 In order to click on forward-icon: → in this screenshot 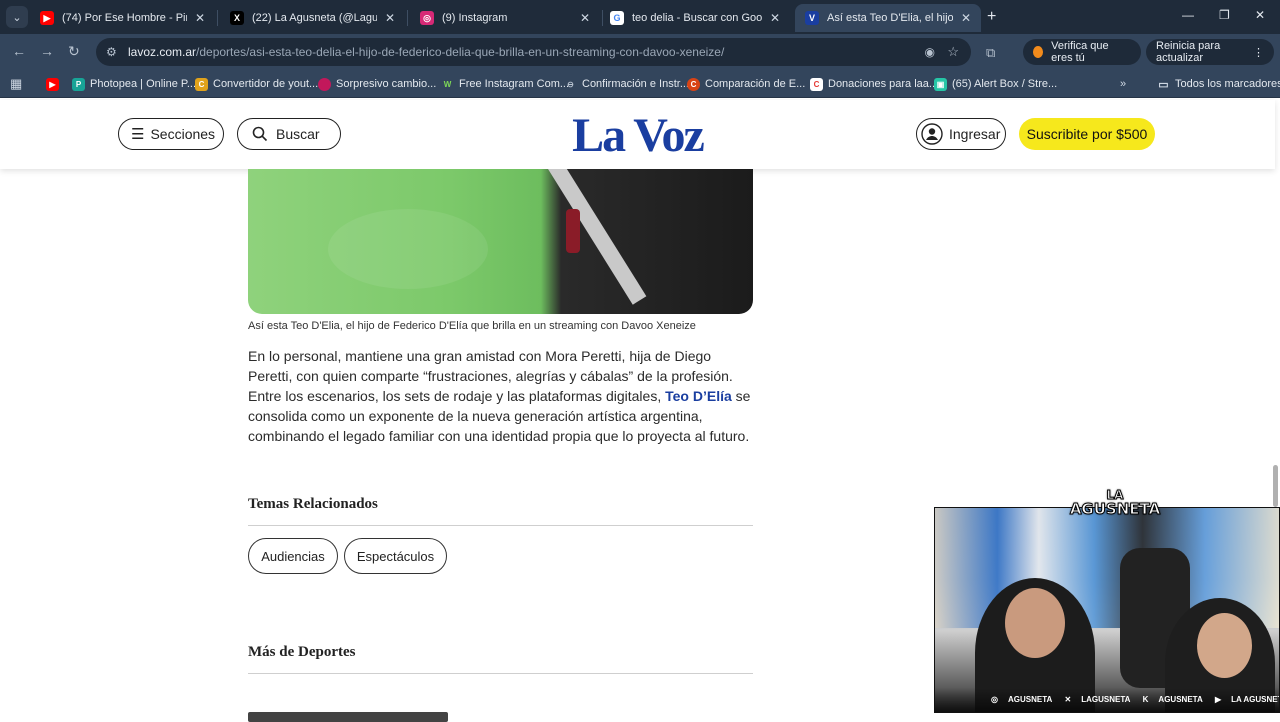, I will do `click(47, 51)`.